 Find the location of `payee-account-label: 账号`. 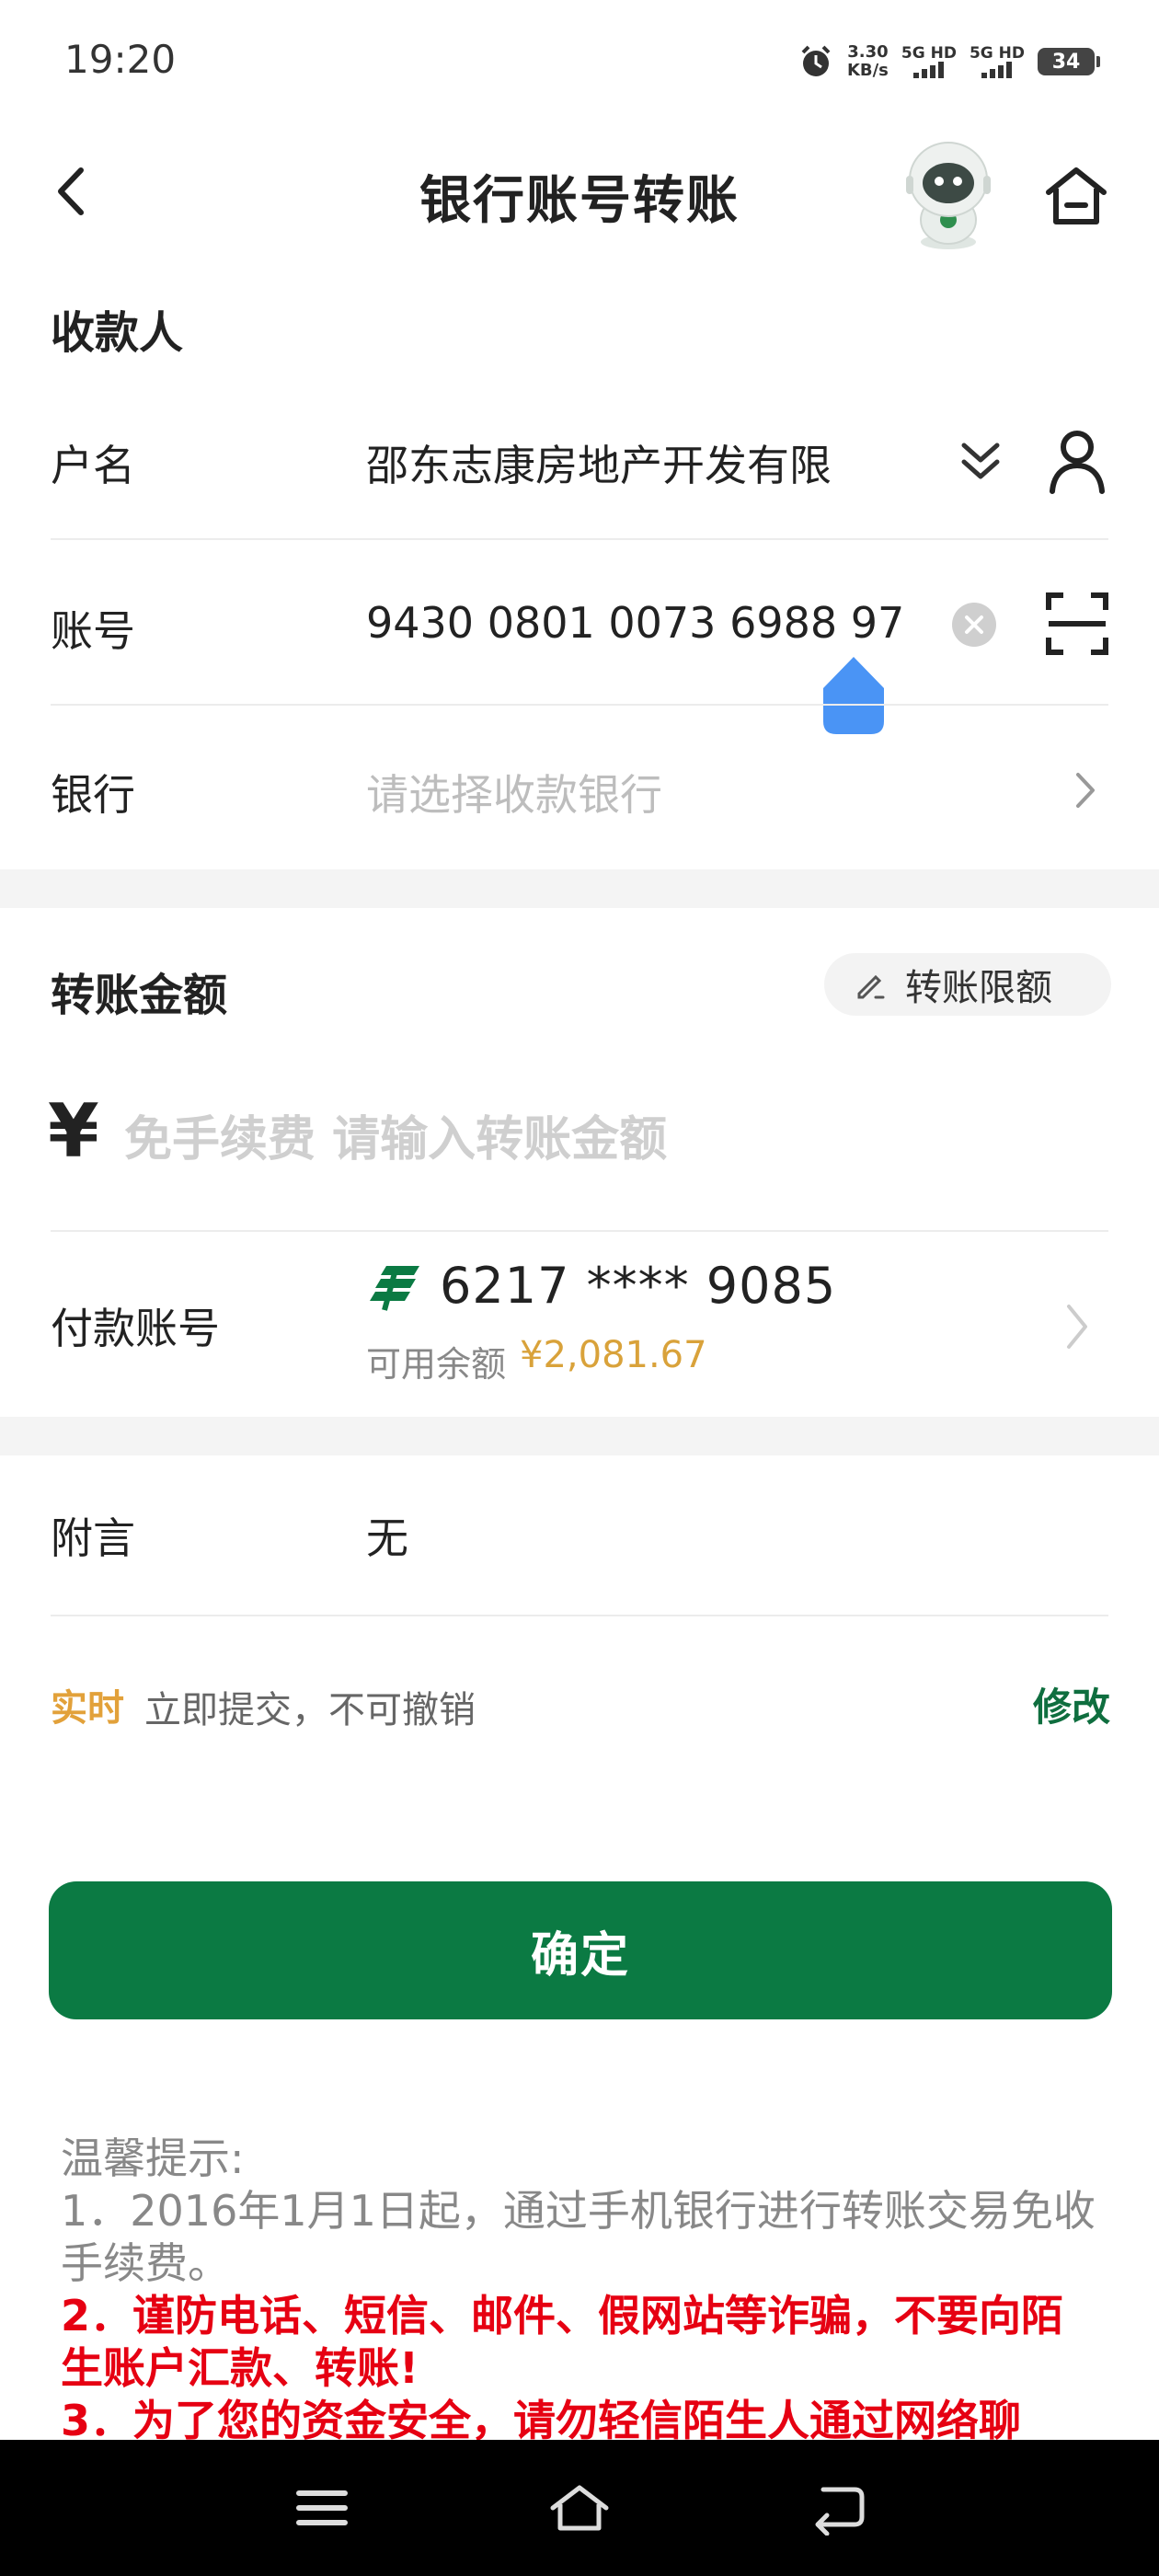

payee-account-label: 账号 is located at coordinates (93, 631).